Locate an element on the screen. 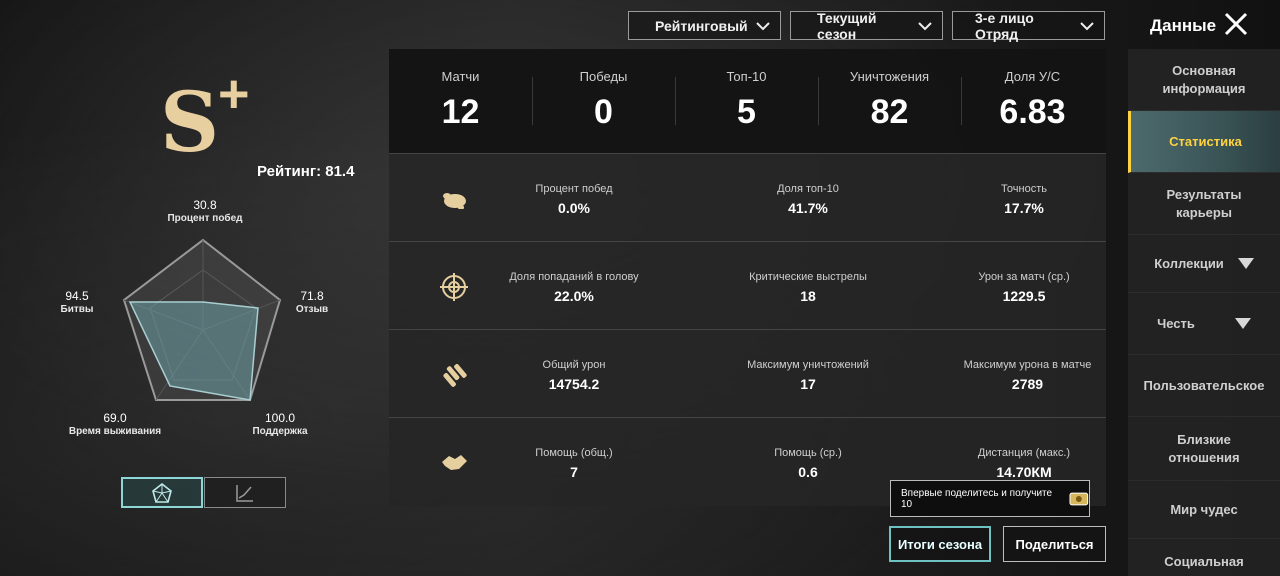  season-dropdown: Текущий сезон is located at coordinates (866, 25).